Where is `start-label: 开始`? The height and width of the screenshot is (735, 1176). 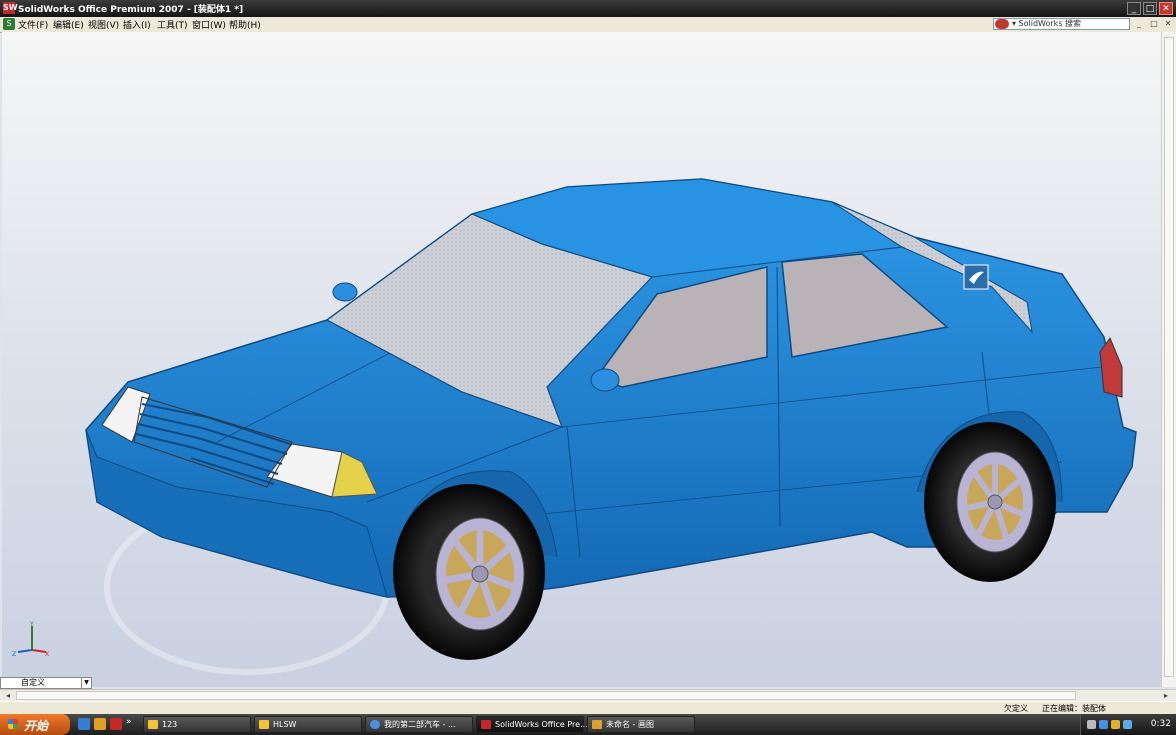
start-label: 开始 is located at coordinates (36, 726).